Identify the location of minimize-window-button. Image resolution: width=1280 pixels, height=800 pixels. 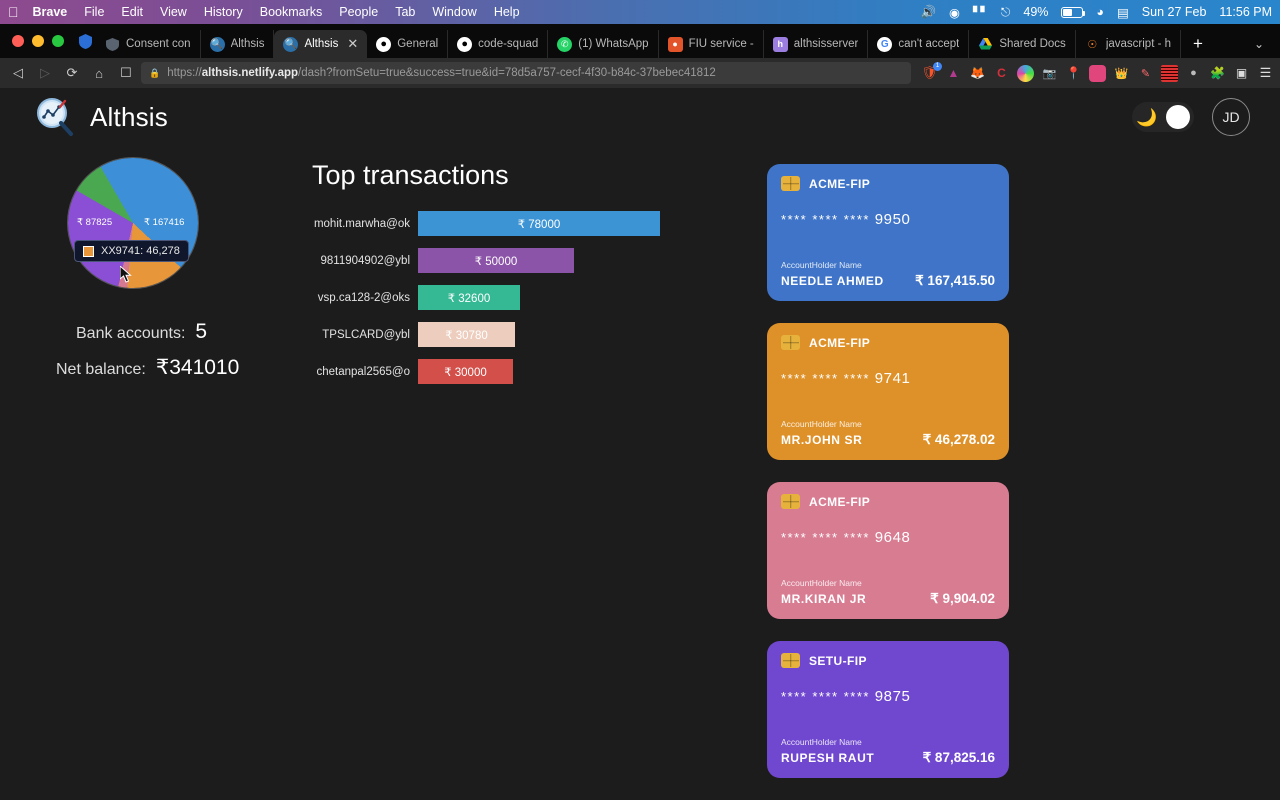
(38, 41).